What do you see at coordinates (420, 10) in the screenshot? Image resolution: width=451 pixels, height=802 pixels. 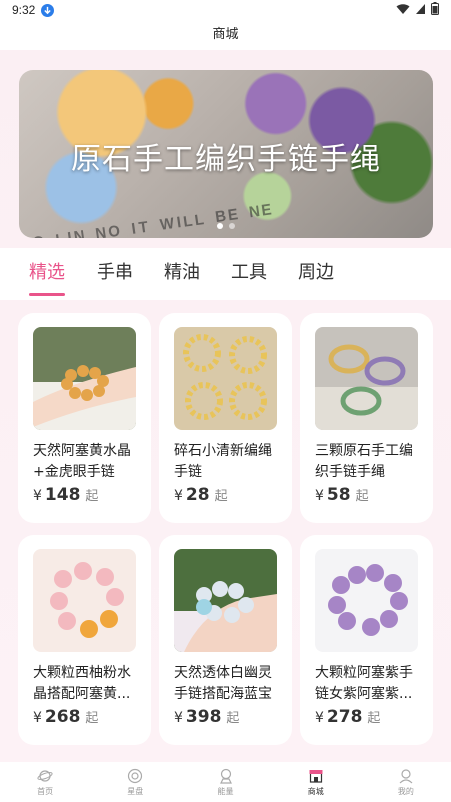 I see `signal-icon` at bounding box center [420, 10].